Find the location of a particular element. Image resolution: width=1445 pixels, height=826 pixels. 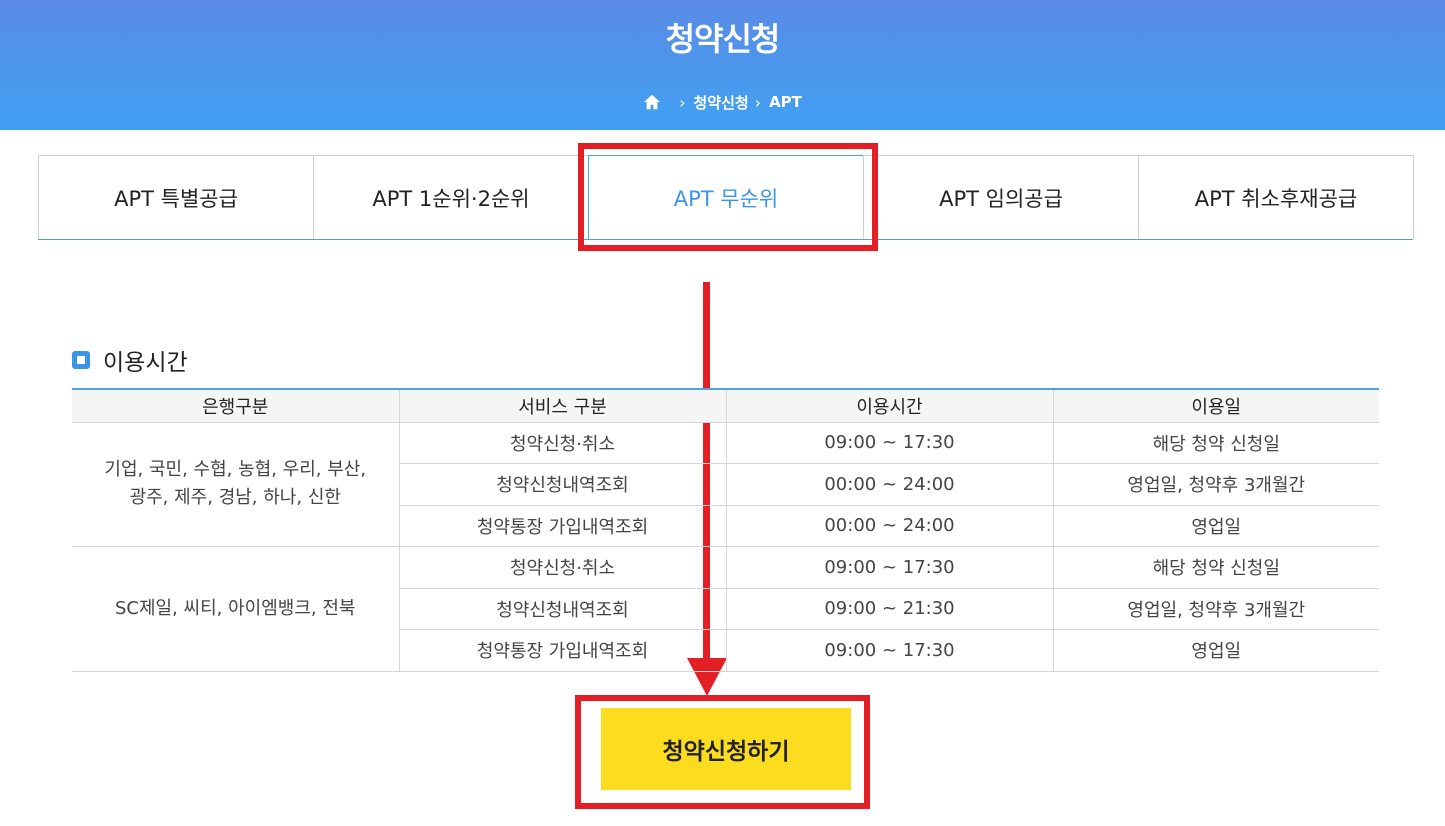

section-title: 이용시간 is located at coordinates (145, 363).